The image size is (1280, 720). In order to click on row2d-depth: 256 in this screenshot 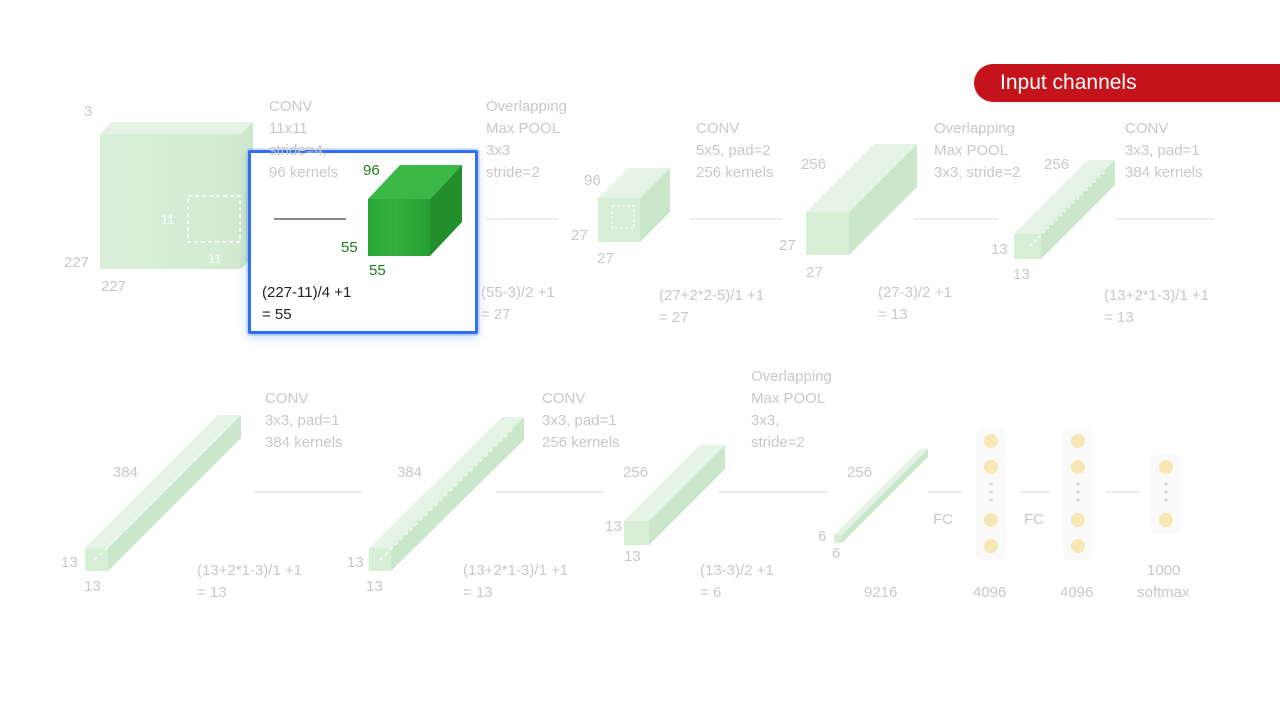, I will do `click(860, 472)`.